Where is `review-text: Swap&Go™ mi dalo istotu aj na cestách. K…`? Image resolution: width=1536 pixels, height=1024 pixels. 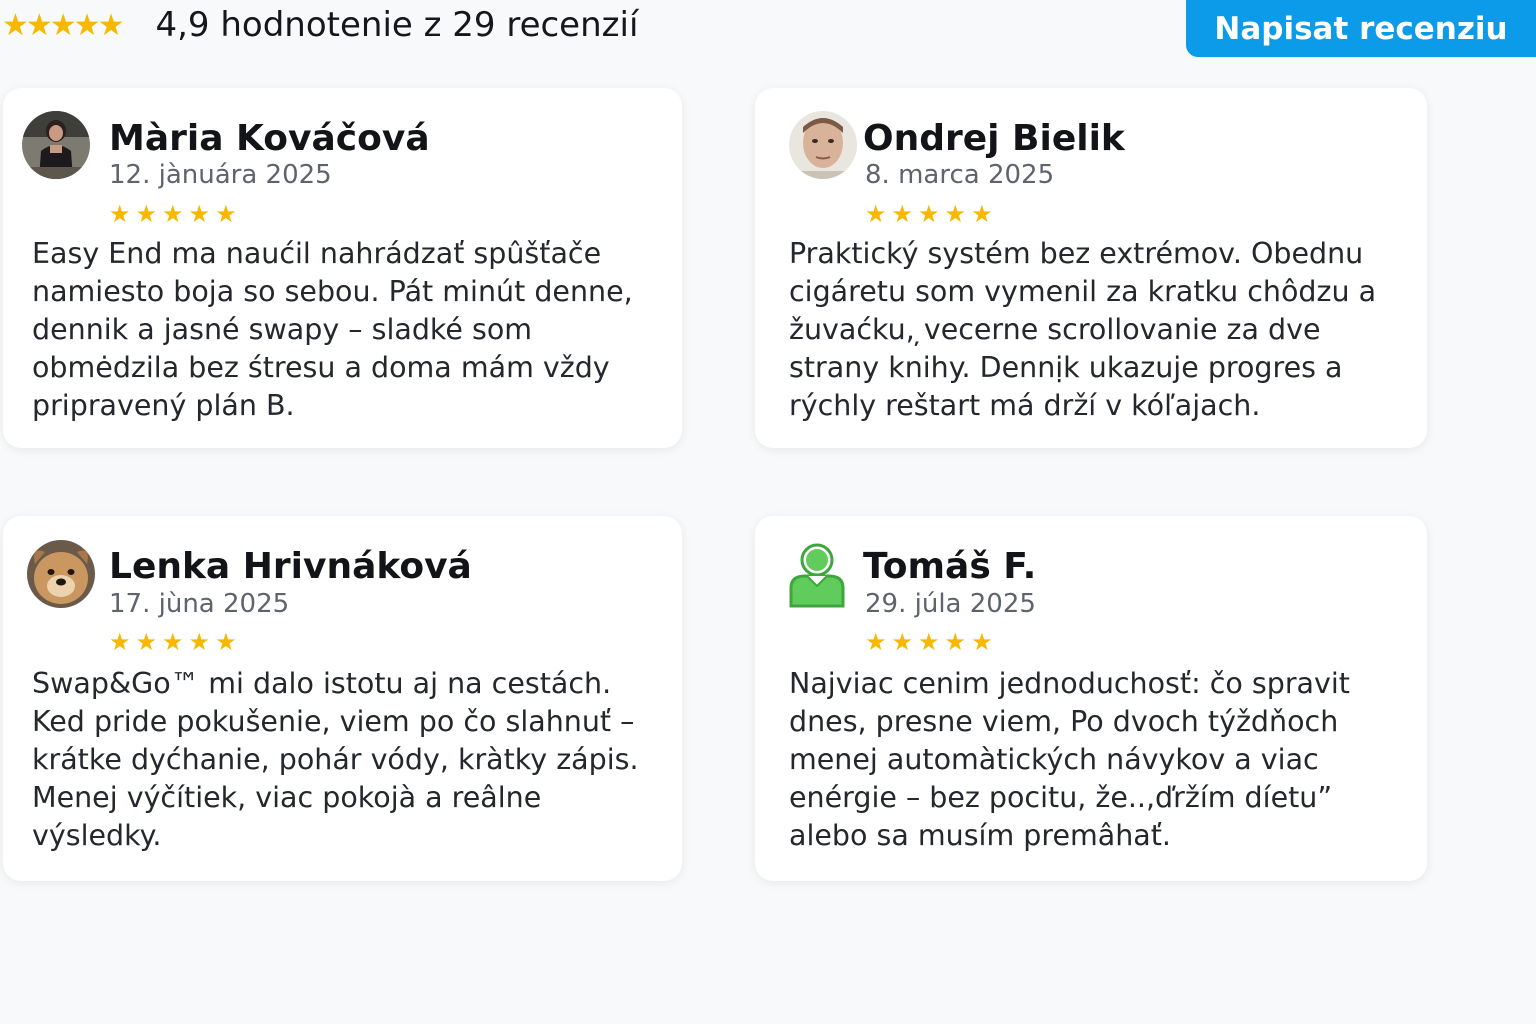 review-text: Swap&Go™ mi dalo istotu aj na cestách. K… is located at coordinates (335, 759).